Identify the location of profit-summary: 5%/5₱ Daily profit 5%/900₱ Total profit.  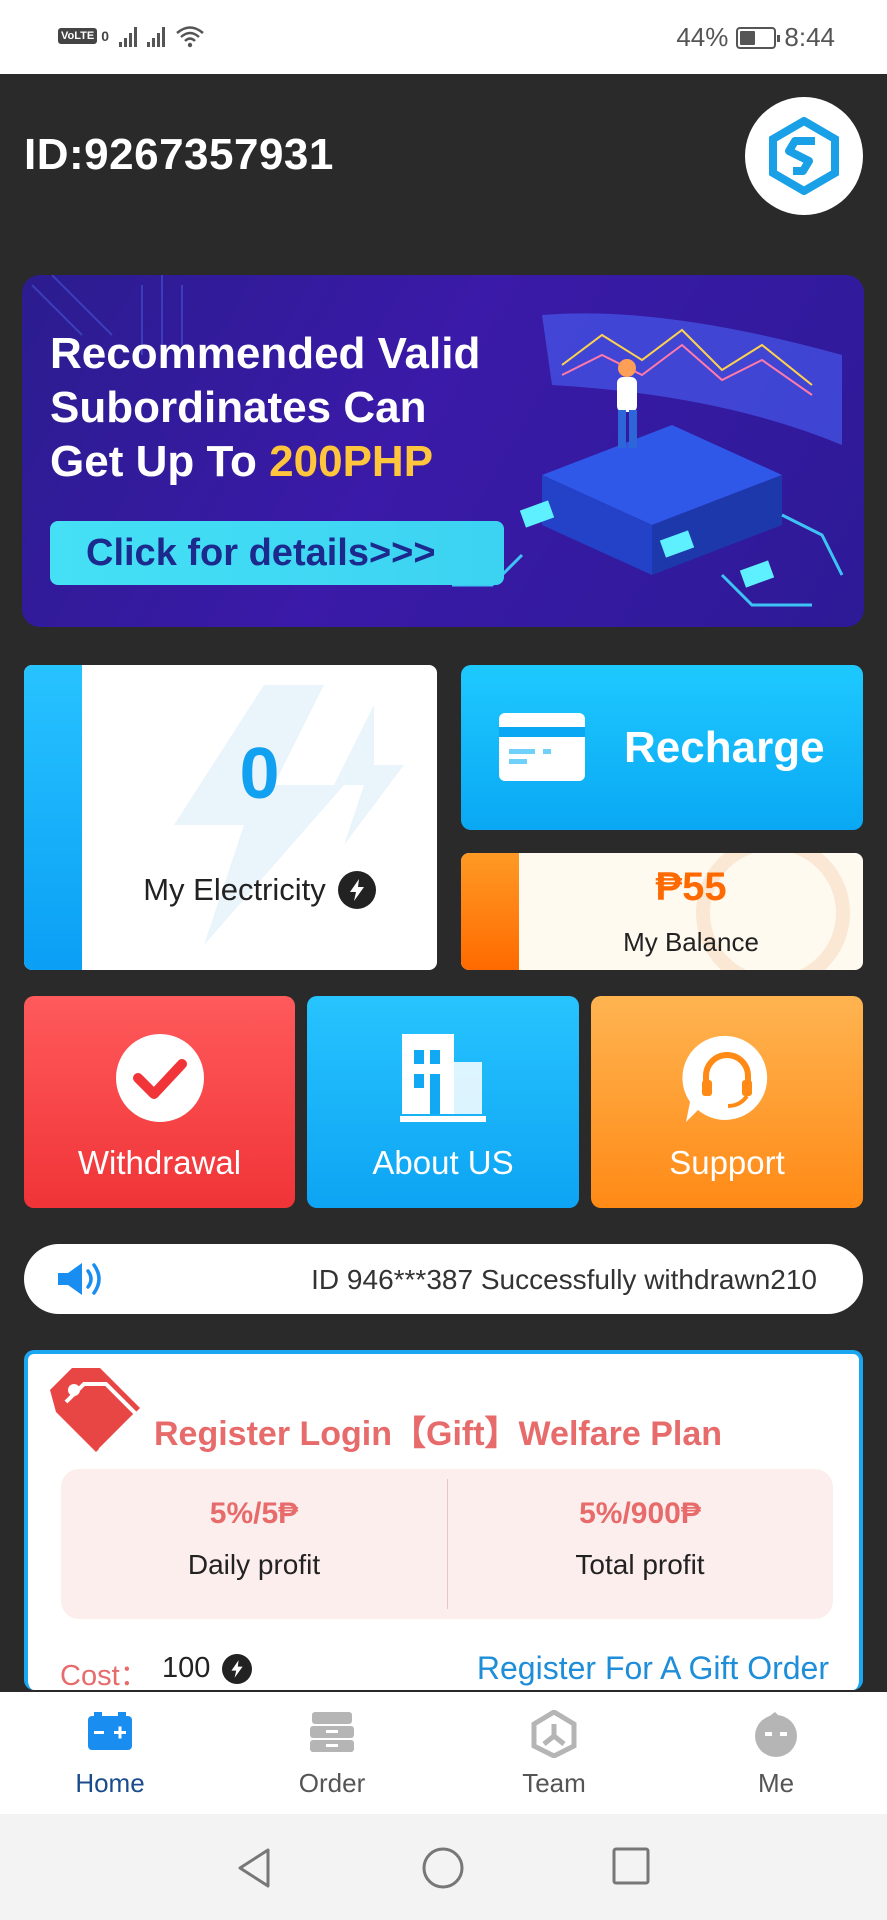
(447, 1544).